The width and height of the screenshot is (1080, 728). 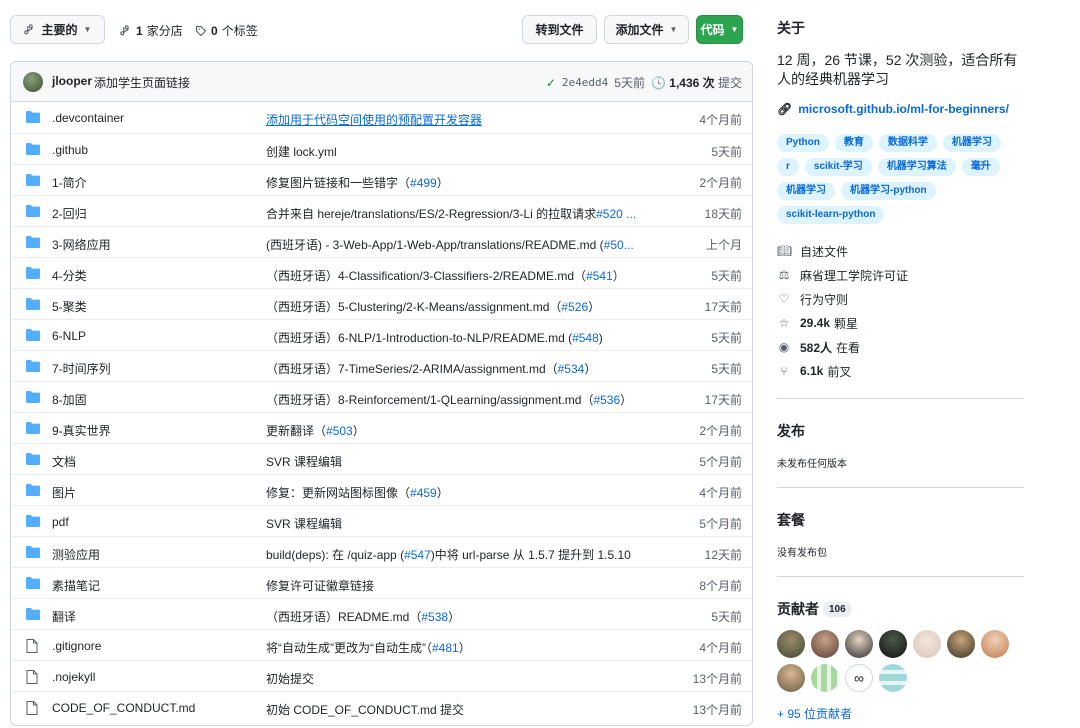 What do you see at coordinates (980, 167) in the screenshot?
I see `topic-tag: 毫升` at bounding box center [980, 167].